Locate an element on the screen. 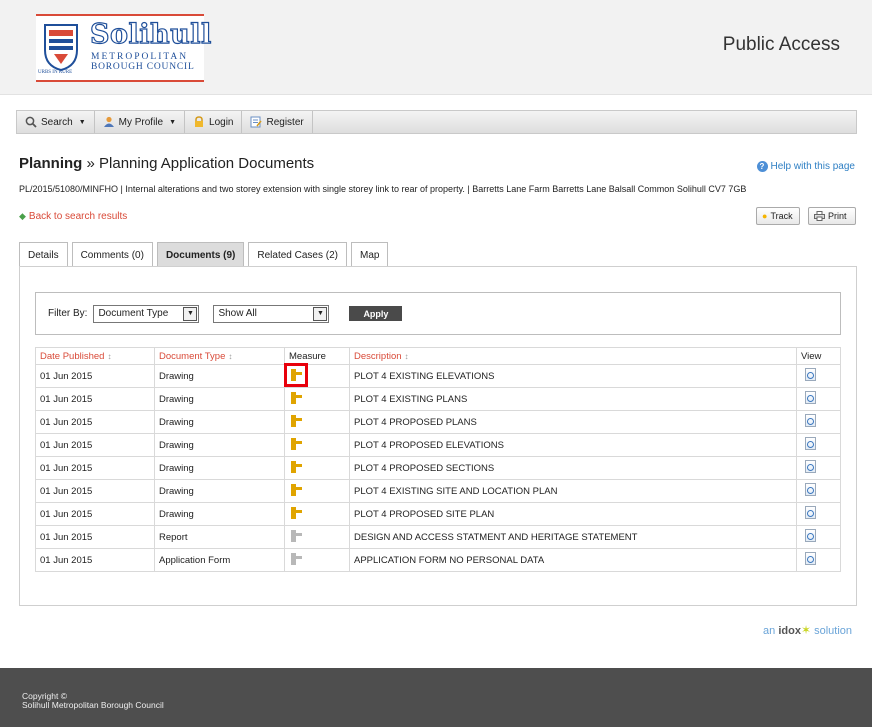 The width and height of the screenshot is (872, 727). spark-icon: ✶ is located at coordinates (806, 630).